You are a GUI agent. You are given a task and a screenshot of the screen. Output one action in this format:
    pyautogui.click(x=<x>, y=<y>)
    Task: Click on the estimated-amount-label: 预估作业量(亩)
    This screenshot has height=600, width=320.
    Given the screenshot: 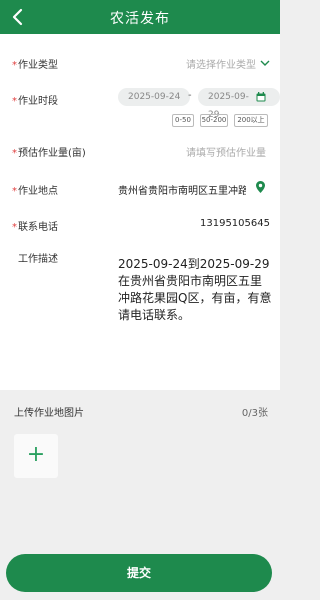 What is the action you would take?
    pyautogui.click(x=52, y=153)
    